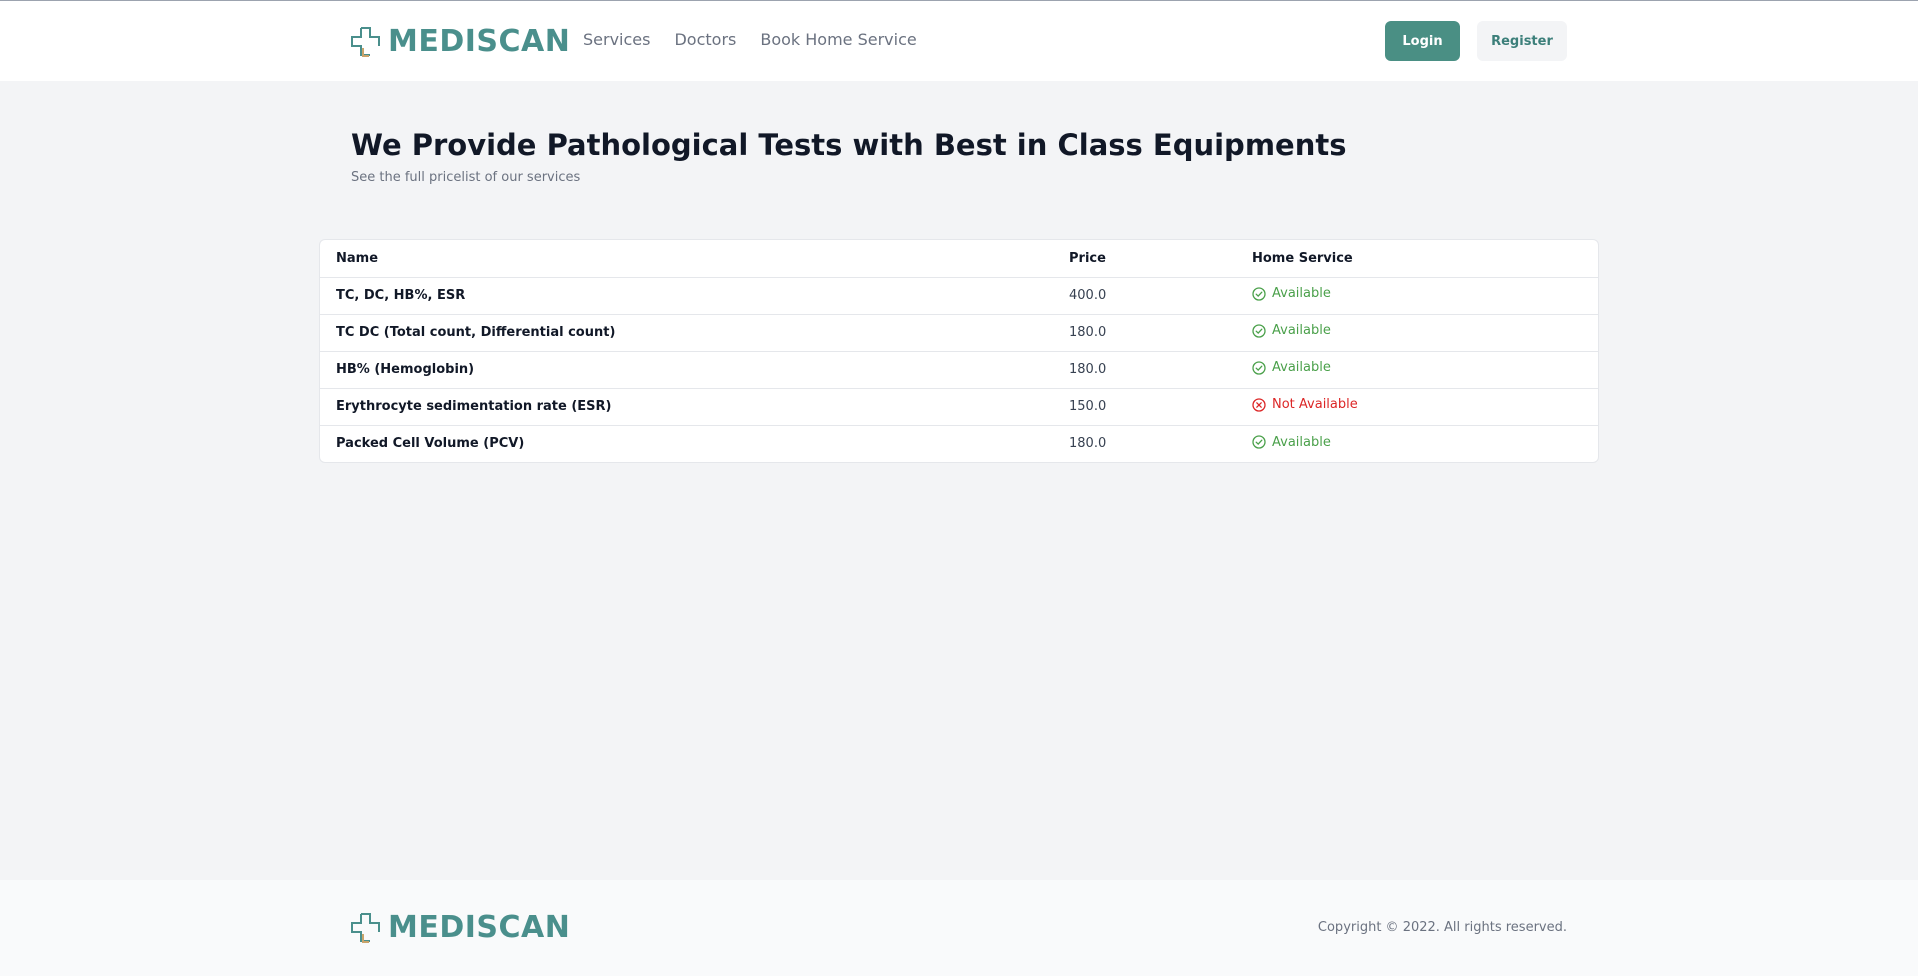 The image size is (1918, 976). Describe the element at coordinates (1144, 407) in the screenshot. I see `price-cell: 150.0` at that location.